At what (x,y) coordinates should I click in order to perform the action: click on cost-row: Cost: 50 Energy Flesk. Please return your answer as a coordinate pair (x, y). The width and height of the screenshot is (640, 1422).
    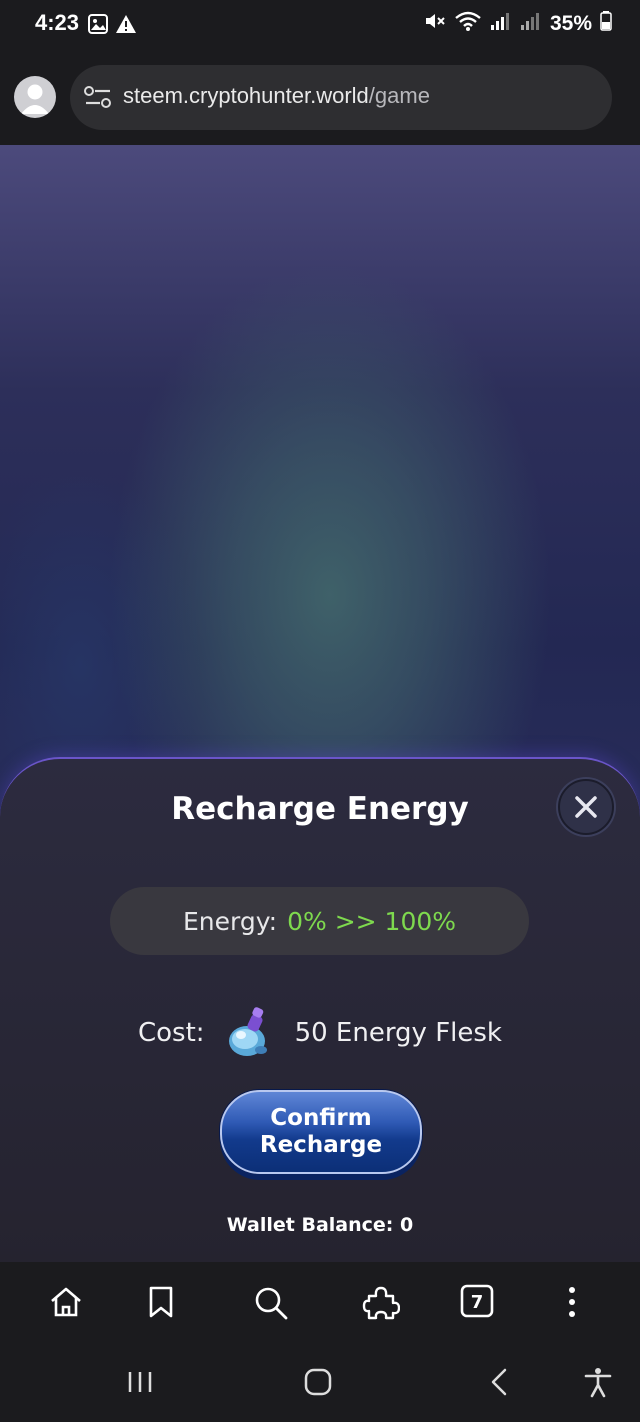
    Looking at the image, I should click on (320, 1033).